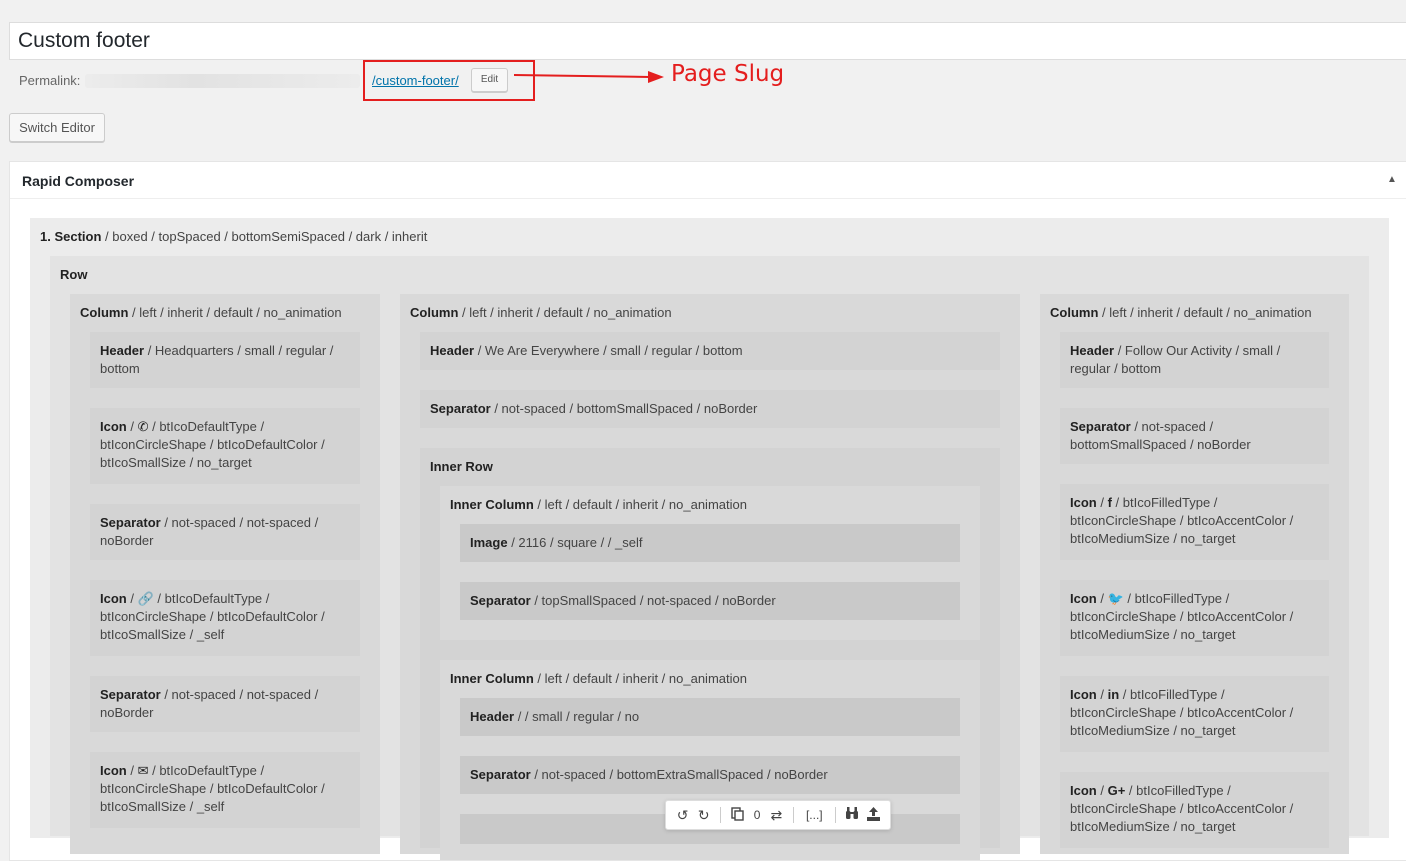 This screenshot has width=1406, height=861. I want to click on element-label: Header / / small / regular / no, so click(710, 717).